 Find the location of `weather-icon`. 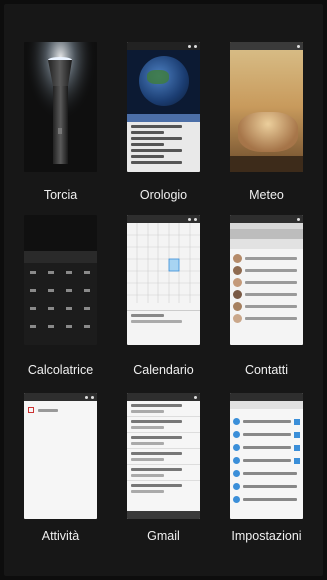

weather-icon is located at coordinates (266, 107).